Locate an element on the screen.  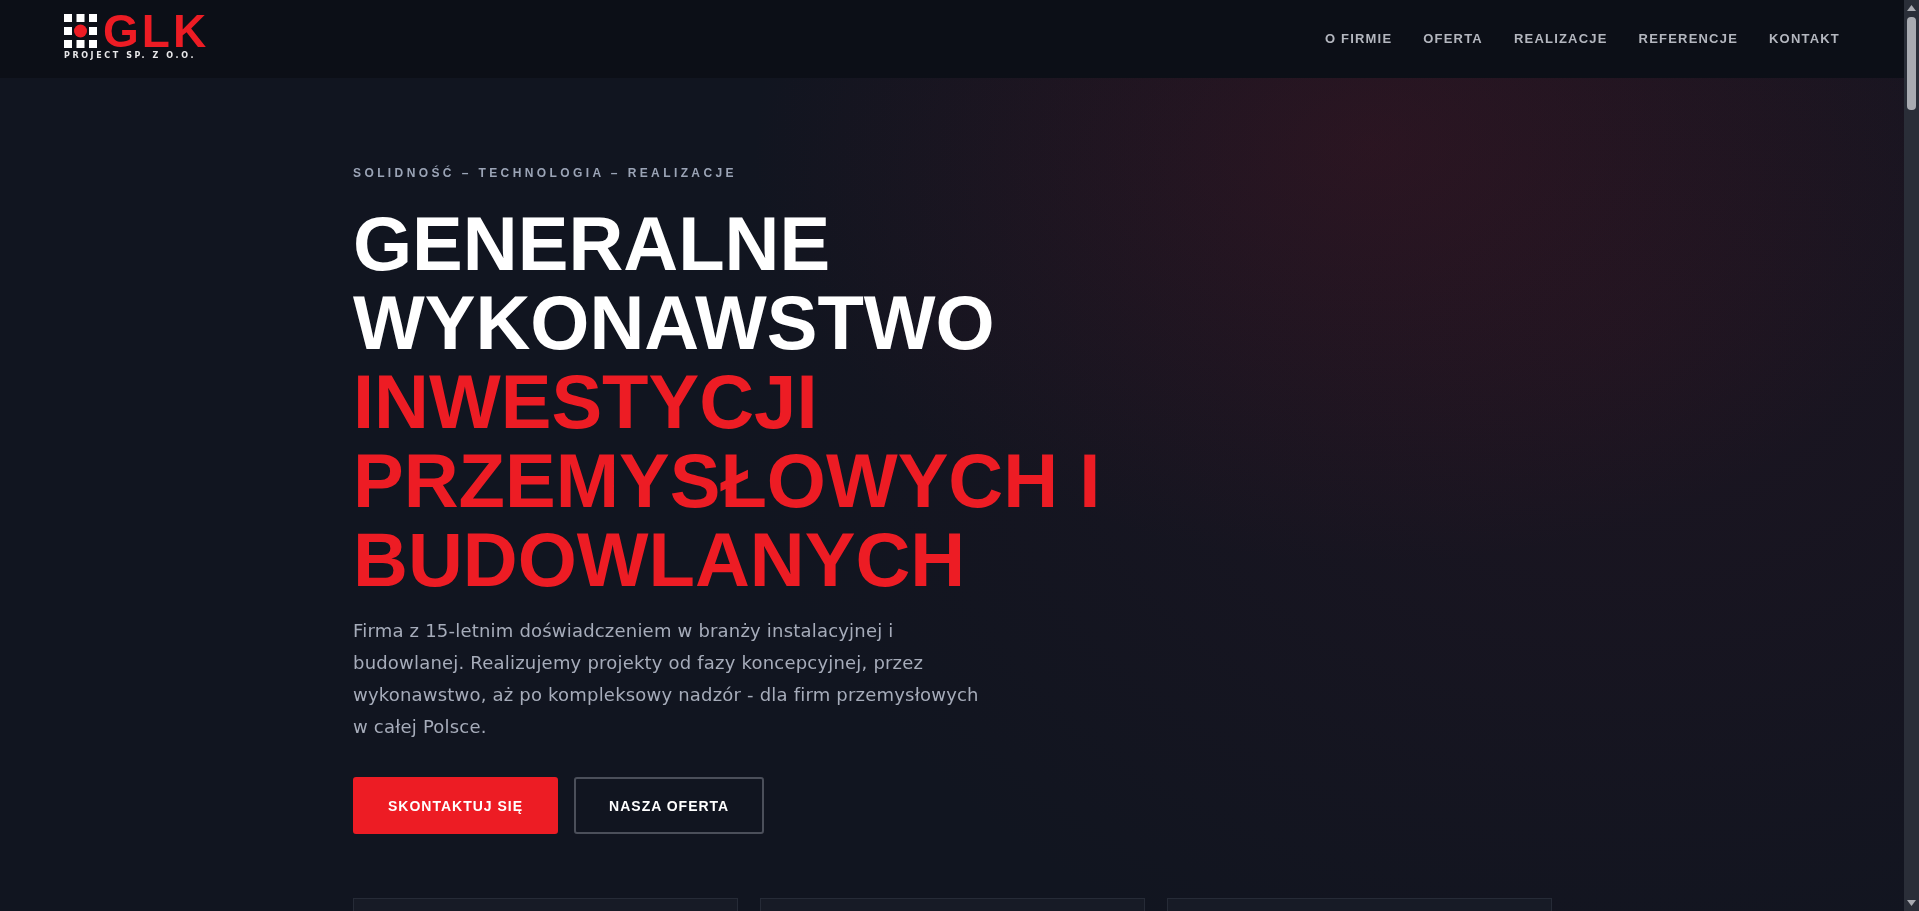
scroll-up-icon is located at coordinates (1911, 8).